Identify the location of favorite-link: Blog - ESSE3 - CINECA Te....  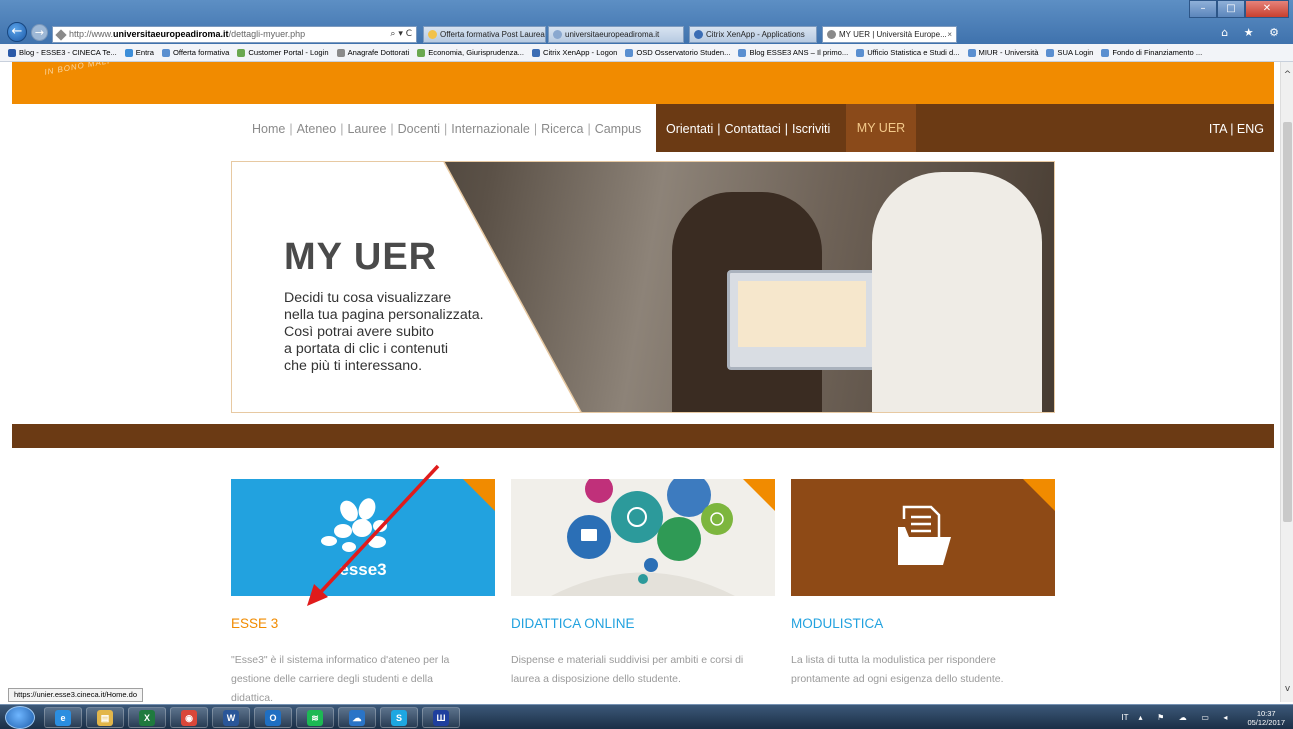
(62, 52).